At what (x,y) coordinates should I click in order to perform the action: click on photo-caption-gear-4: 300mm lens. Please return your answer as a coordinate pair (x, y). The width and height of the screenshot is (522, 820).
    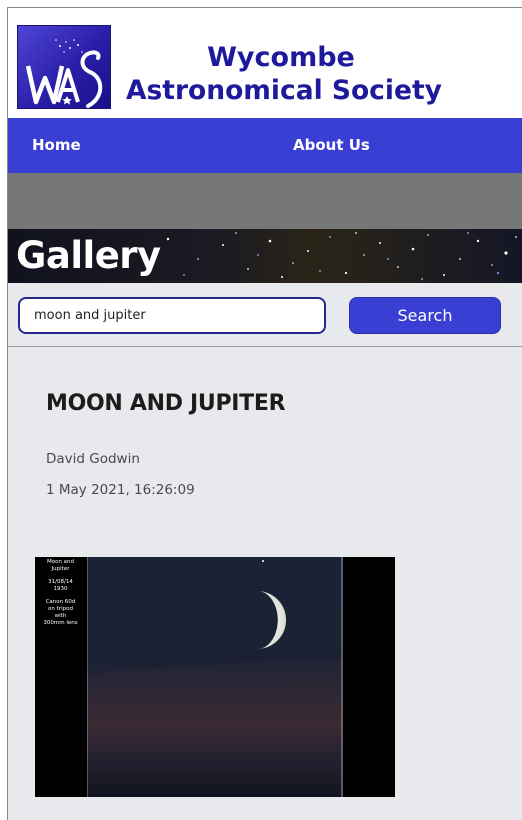
    Looking at the image, I should click on (60, 623).